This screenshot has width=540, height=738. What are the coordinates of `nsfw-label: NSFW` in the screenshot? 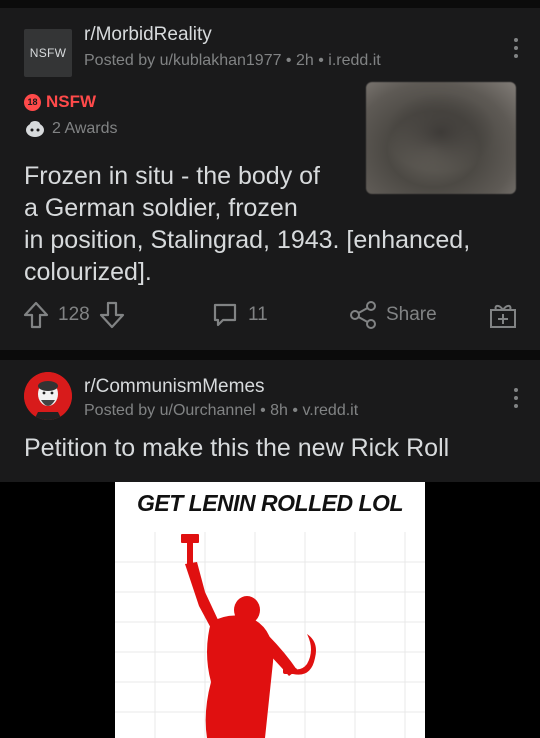 It's located at (71, 101).